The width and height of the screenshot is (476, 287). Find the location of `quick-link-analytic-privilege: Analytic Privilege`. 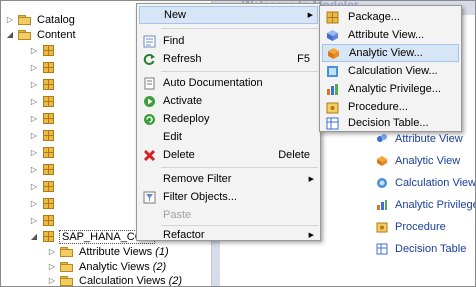

quick-link-analytic-privilege: Analytic Privilege is located at coordinates (425, 205).